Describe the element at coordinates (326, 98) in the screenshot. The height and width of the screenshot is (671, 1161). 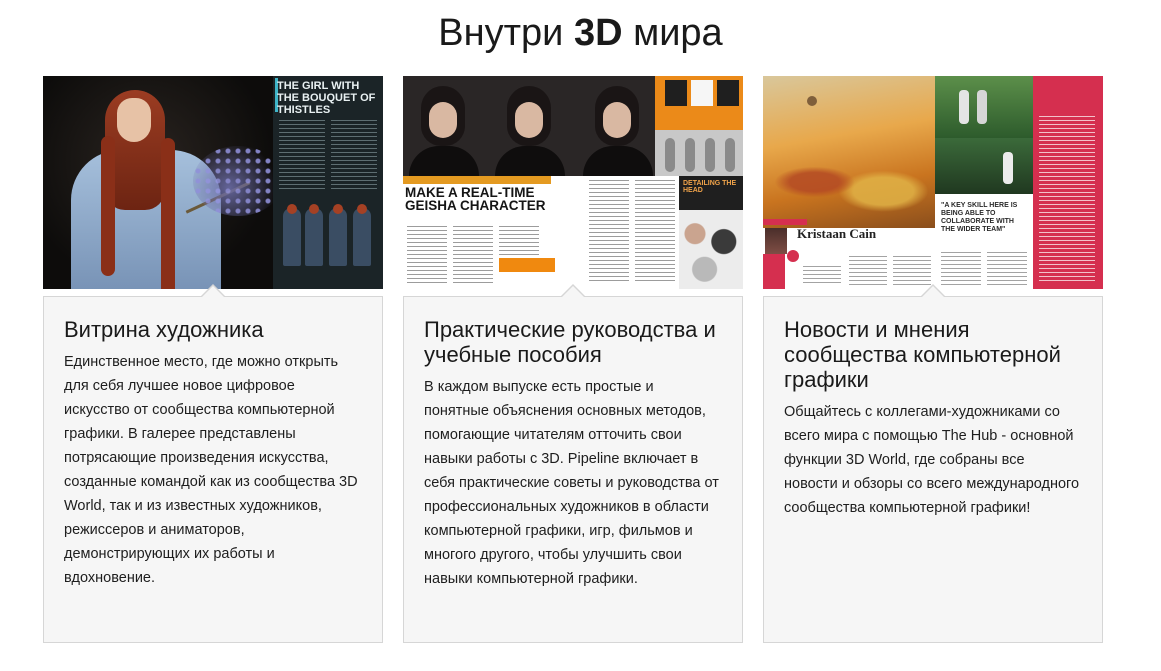
I see `magazine-page-title: THE GIRL WITH THE BOUQUET OF THISTLES` at that location.